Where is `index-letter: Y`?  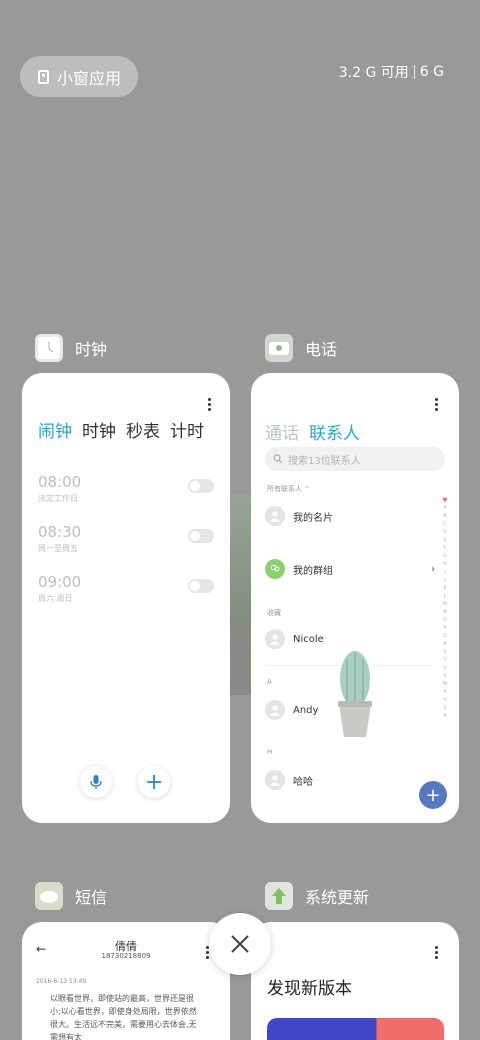 index-letter: Y is located at coordinates (445, 700).